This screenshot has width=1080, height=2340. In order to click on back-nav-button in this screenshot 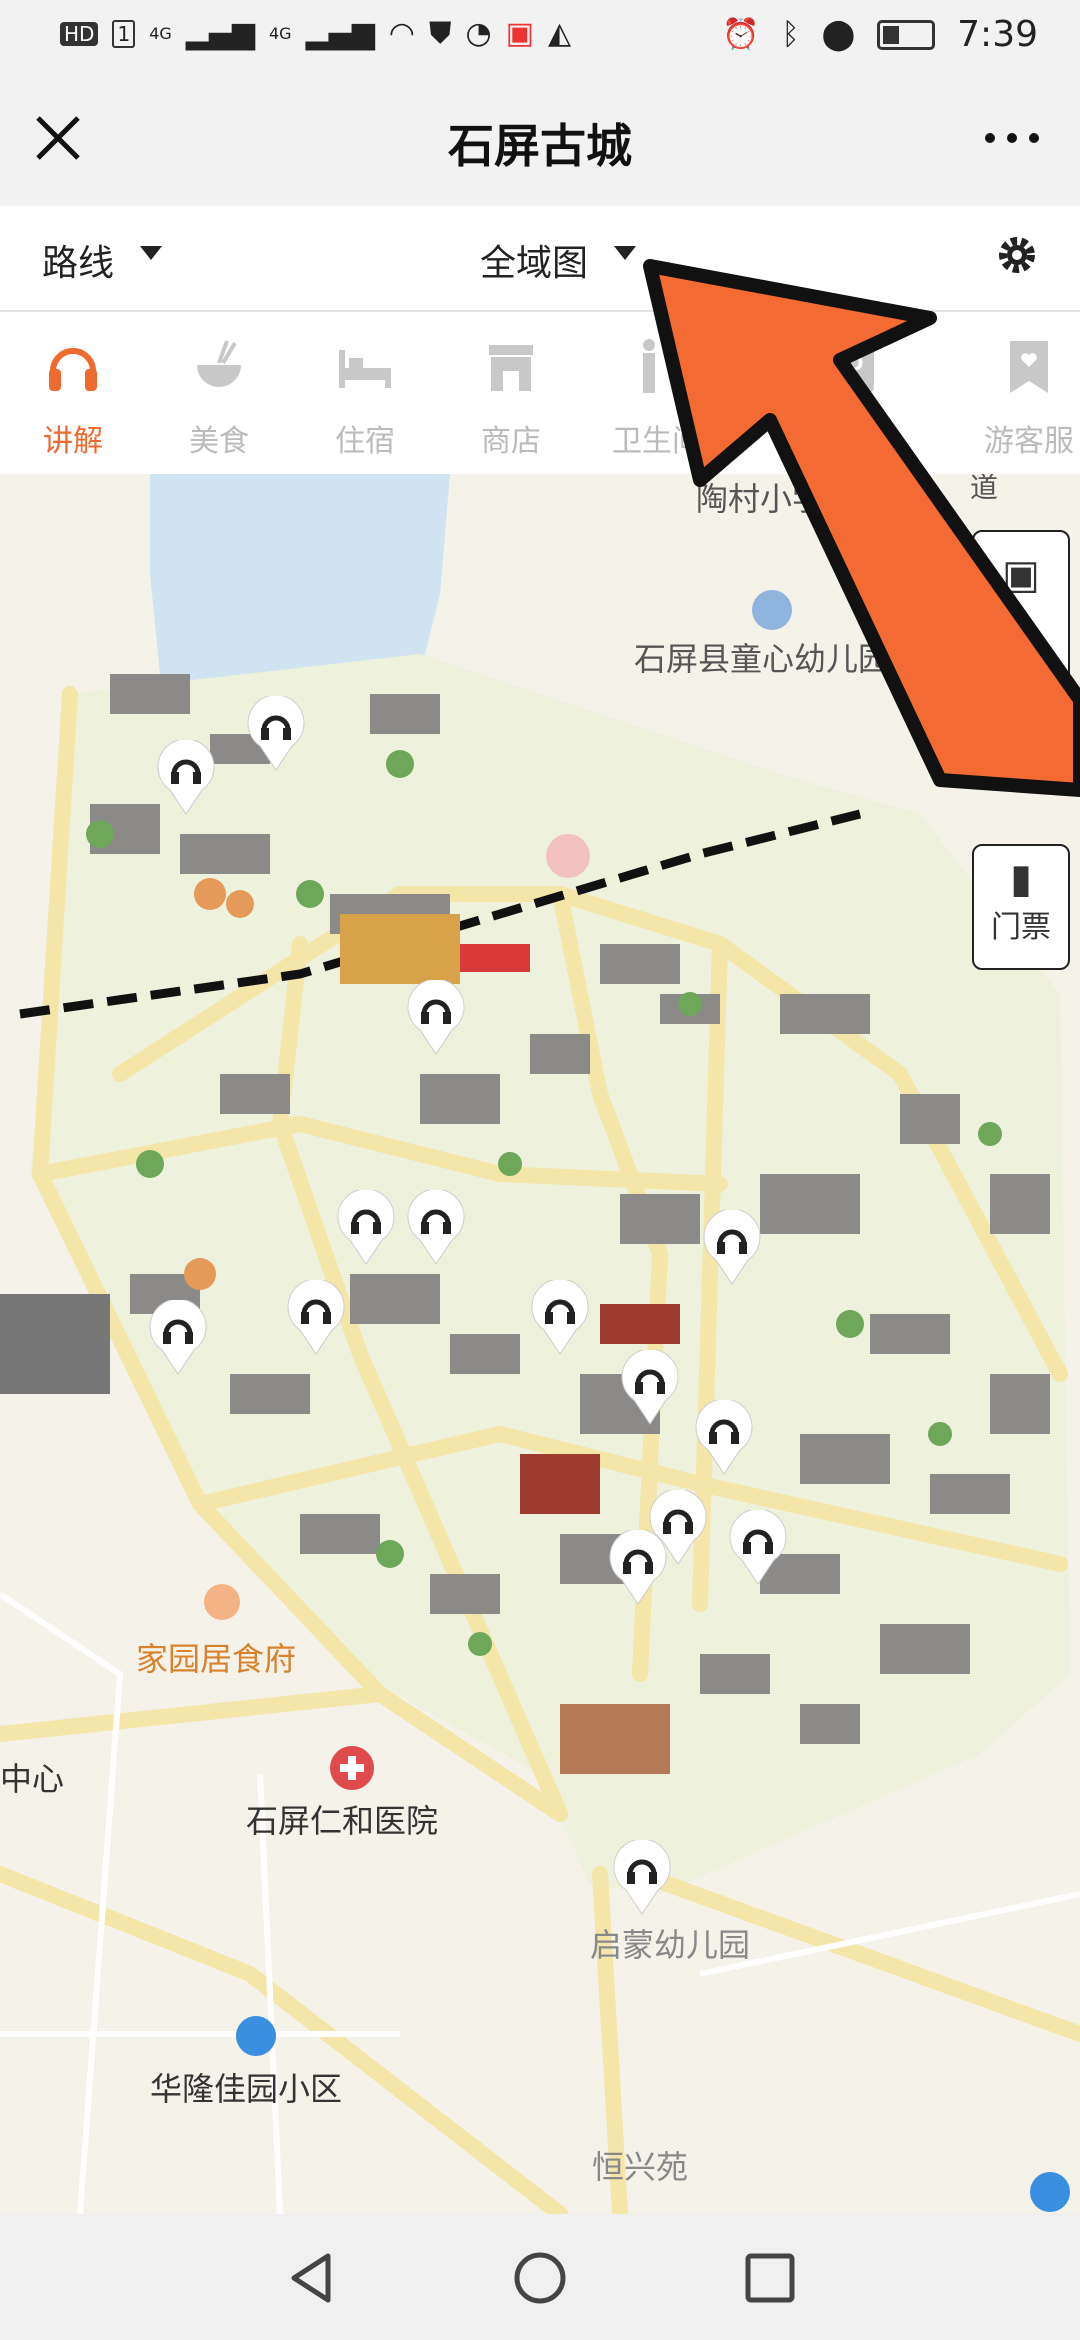, I will do `click(312, 2278)`.